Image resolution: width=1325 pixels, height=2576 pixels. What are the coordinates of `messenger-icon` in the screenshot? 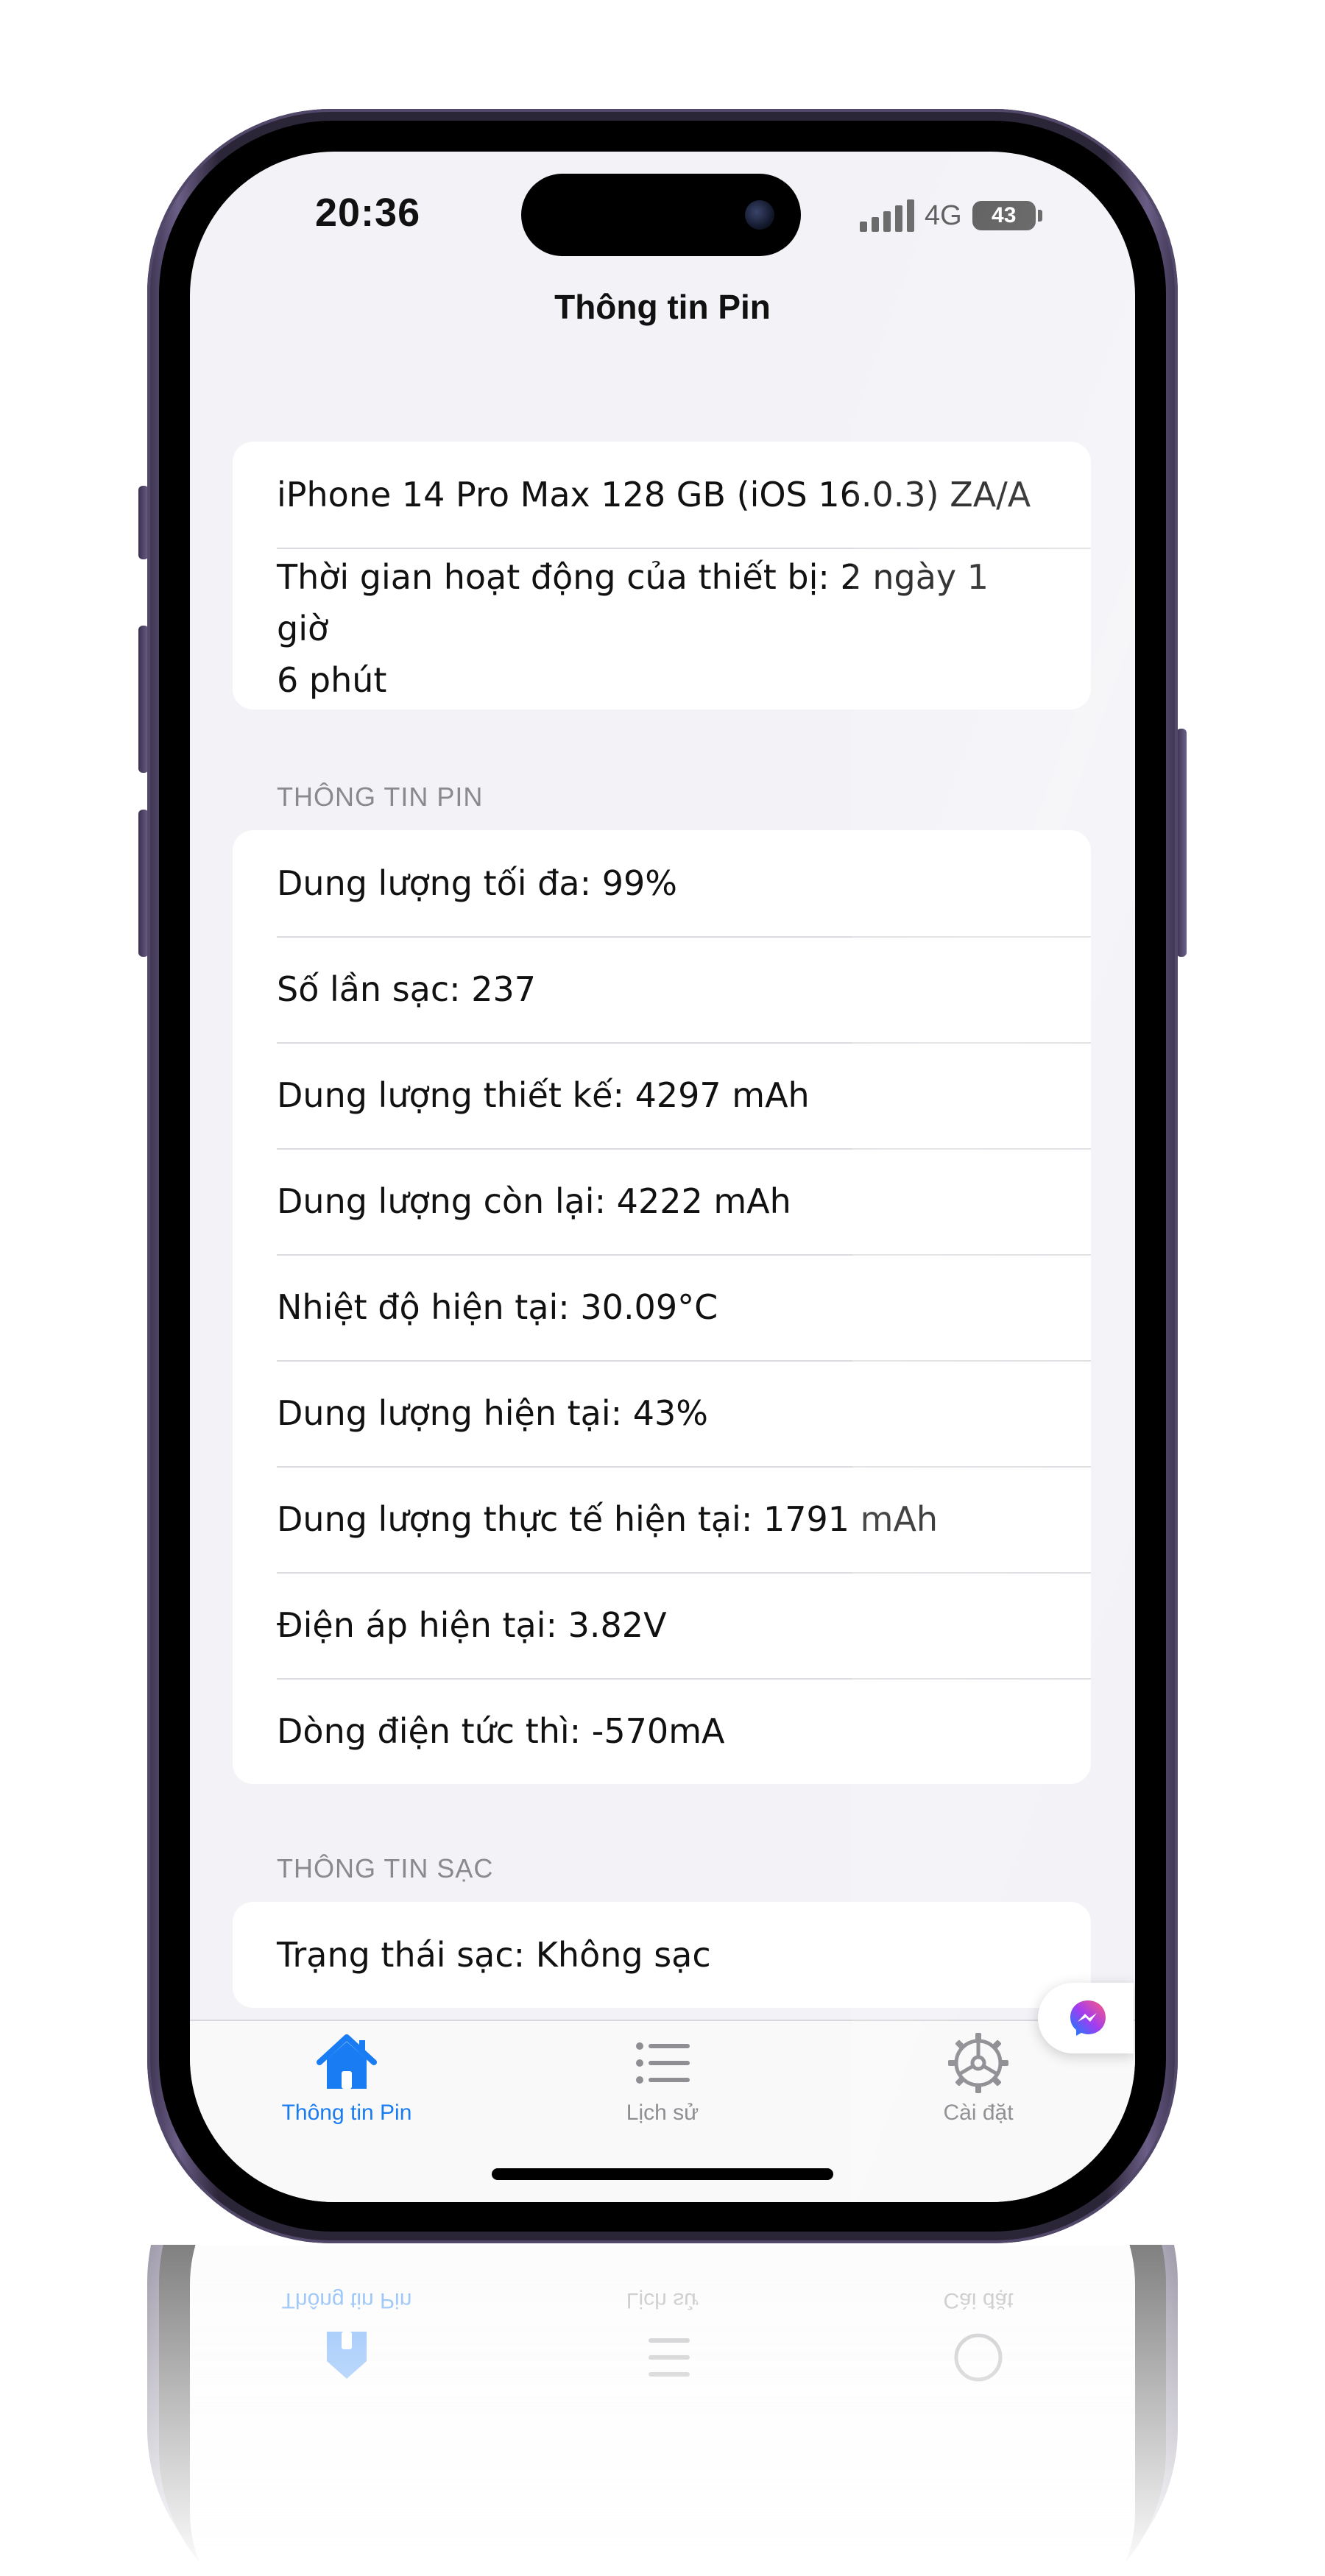 It's located at (1088, 2018).